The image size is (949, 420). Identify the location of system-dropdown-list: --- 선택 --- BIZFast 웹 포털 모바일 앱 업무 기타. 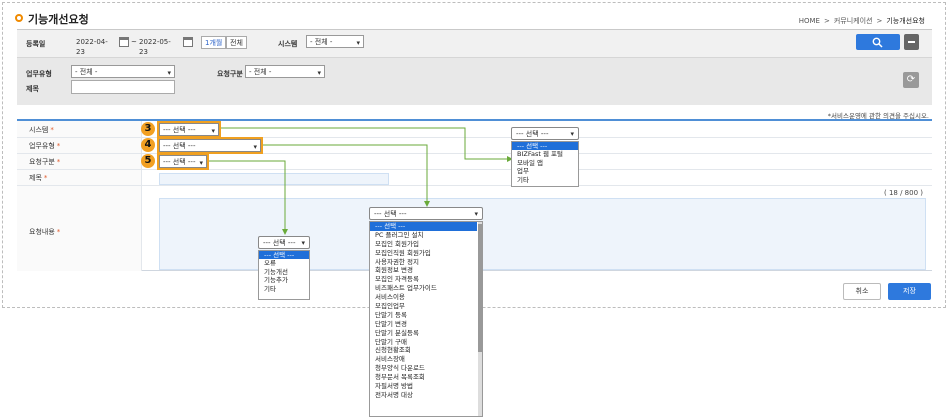
(545, 164).